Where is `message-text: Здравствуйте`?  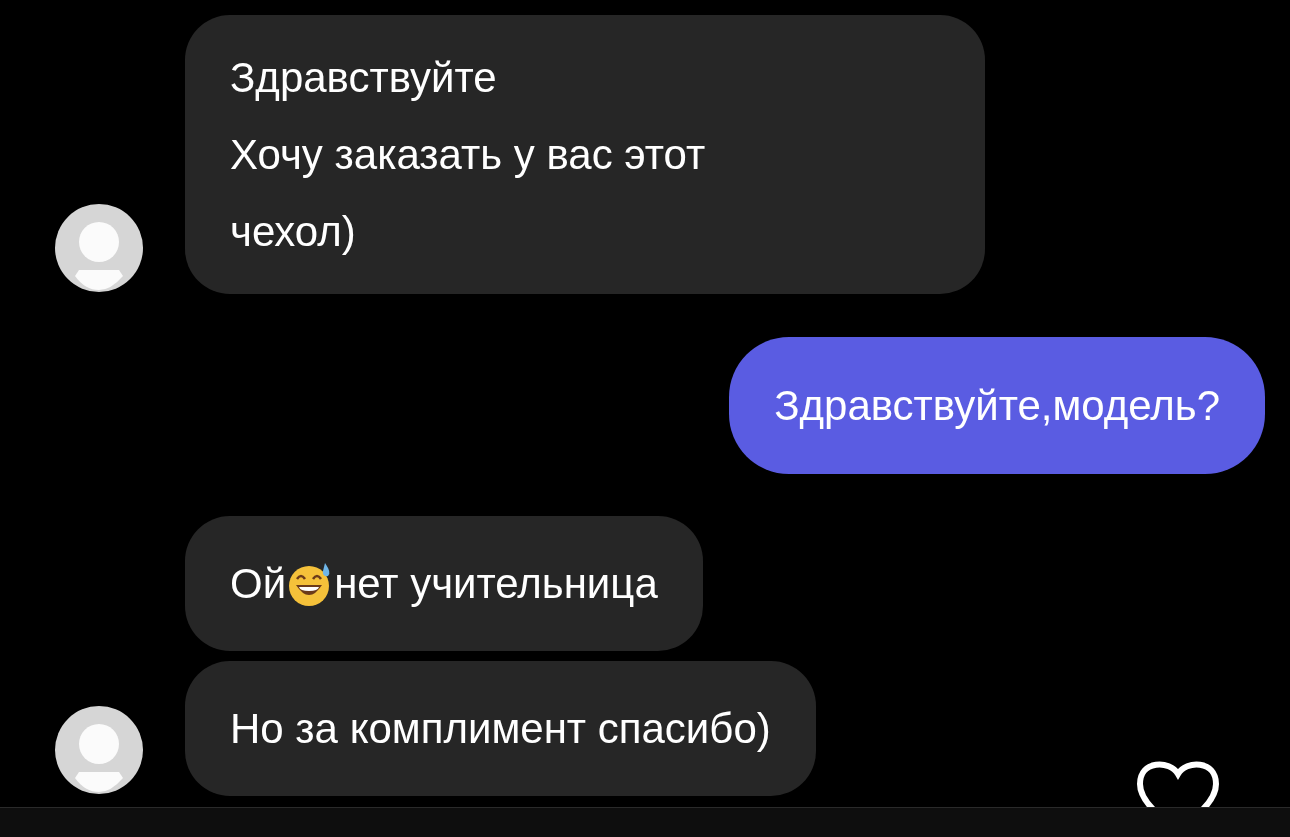
message-text: Здравствуйте is located at coordinates (363, 78).